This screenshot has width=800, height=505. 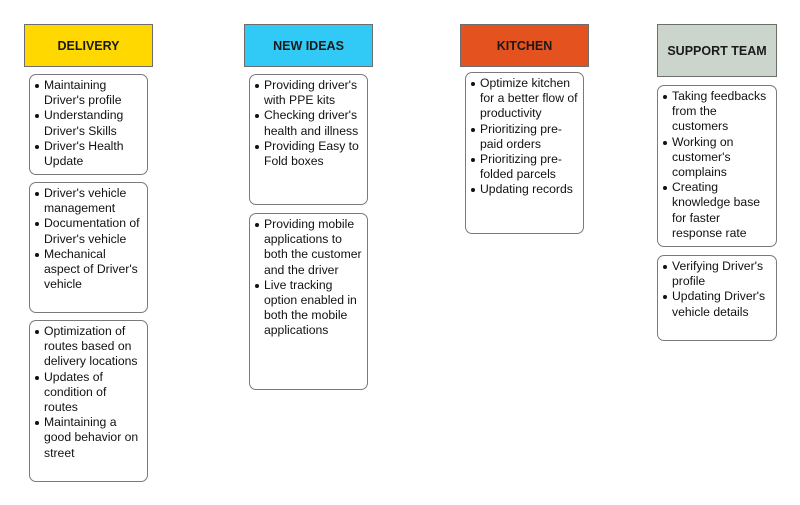 I want to click on header-support-team-title: SUPPORT TEAM, so click(x=717, y=50).